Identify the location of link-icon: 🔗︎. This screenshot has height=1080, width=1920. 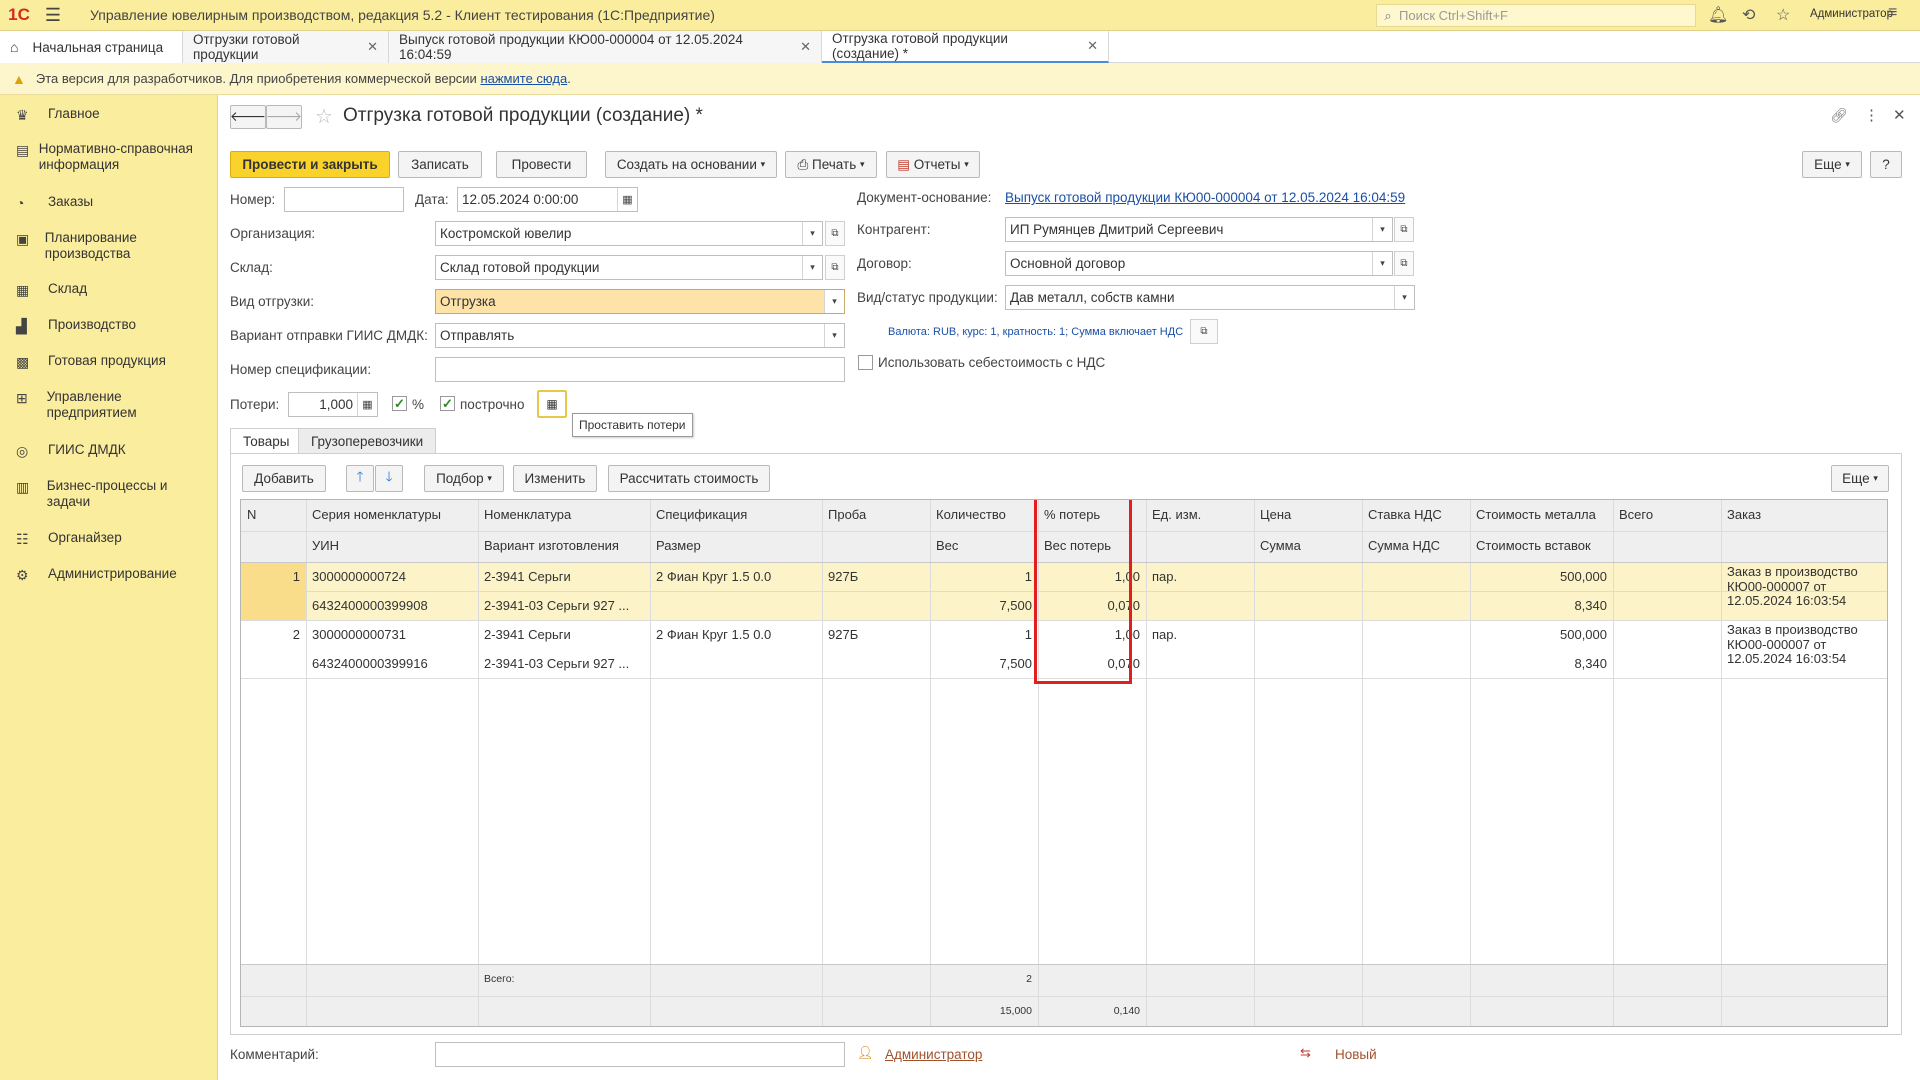
(1839, 115).